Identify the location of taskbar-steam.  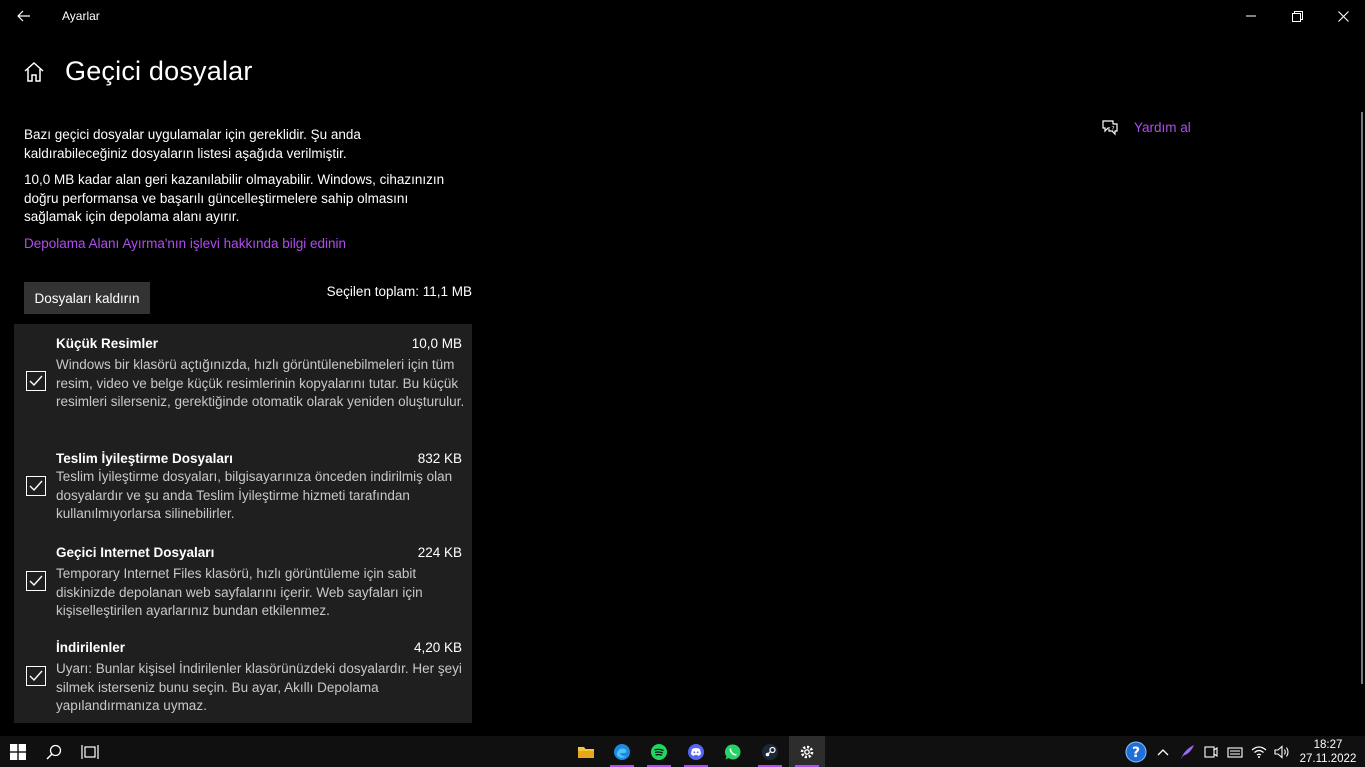
(770, 751).